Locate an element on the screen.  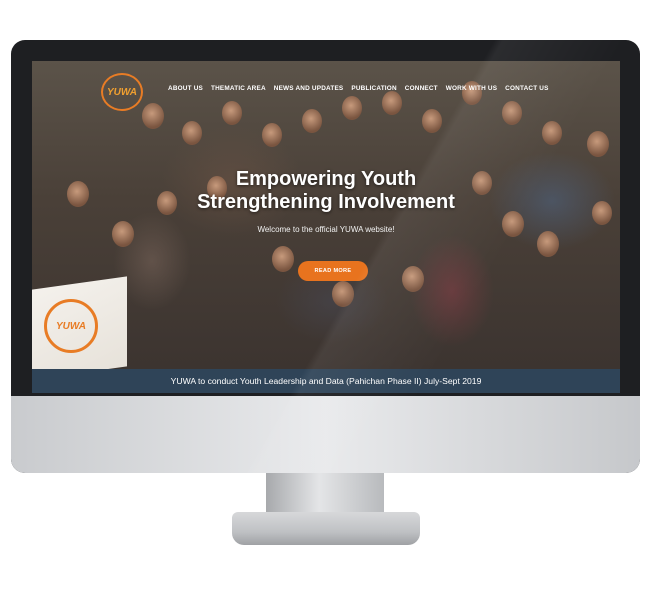
hero-headline-line1: Empowering Youth is located at coordinates (326, 179).